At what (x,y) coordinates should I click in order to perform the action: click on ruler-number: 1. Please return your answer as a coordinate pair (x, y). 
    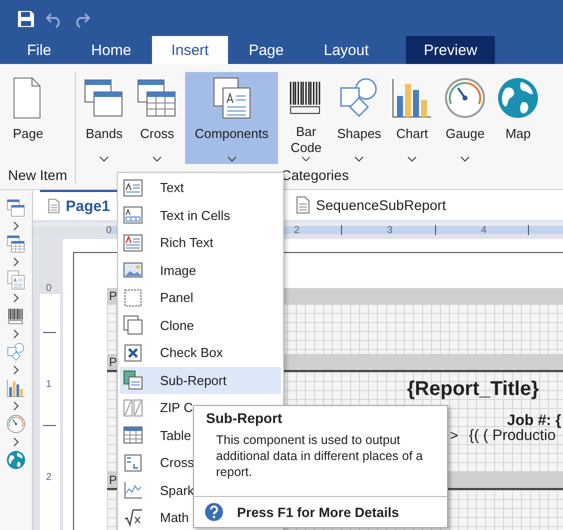
    Looking at the image, I should click on (49, 384).